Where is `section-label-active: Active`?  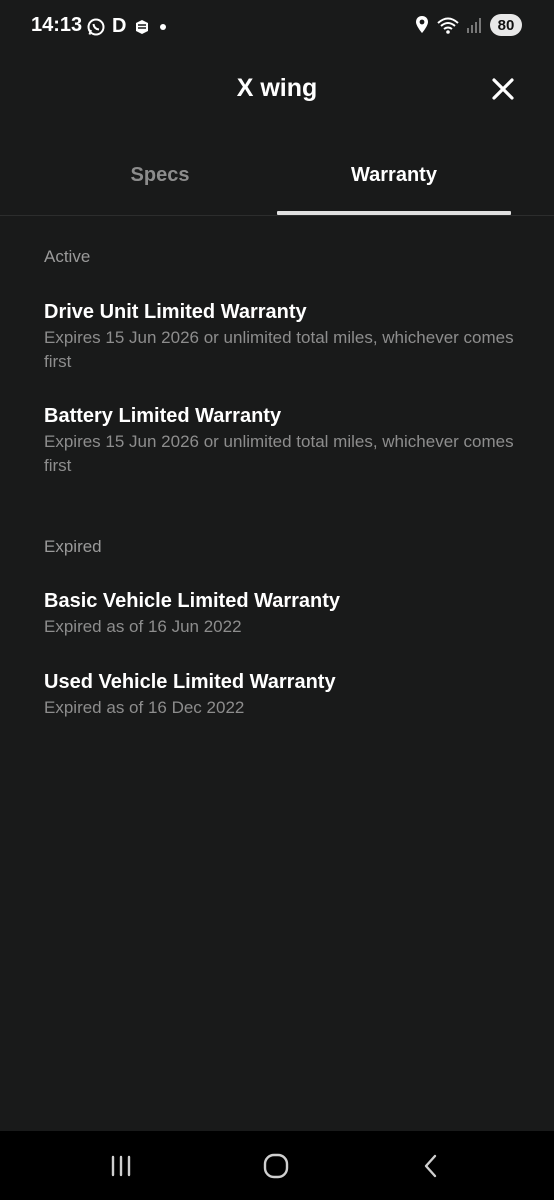 section-label-active: Active is located at coordinates (67, 256).